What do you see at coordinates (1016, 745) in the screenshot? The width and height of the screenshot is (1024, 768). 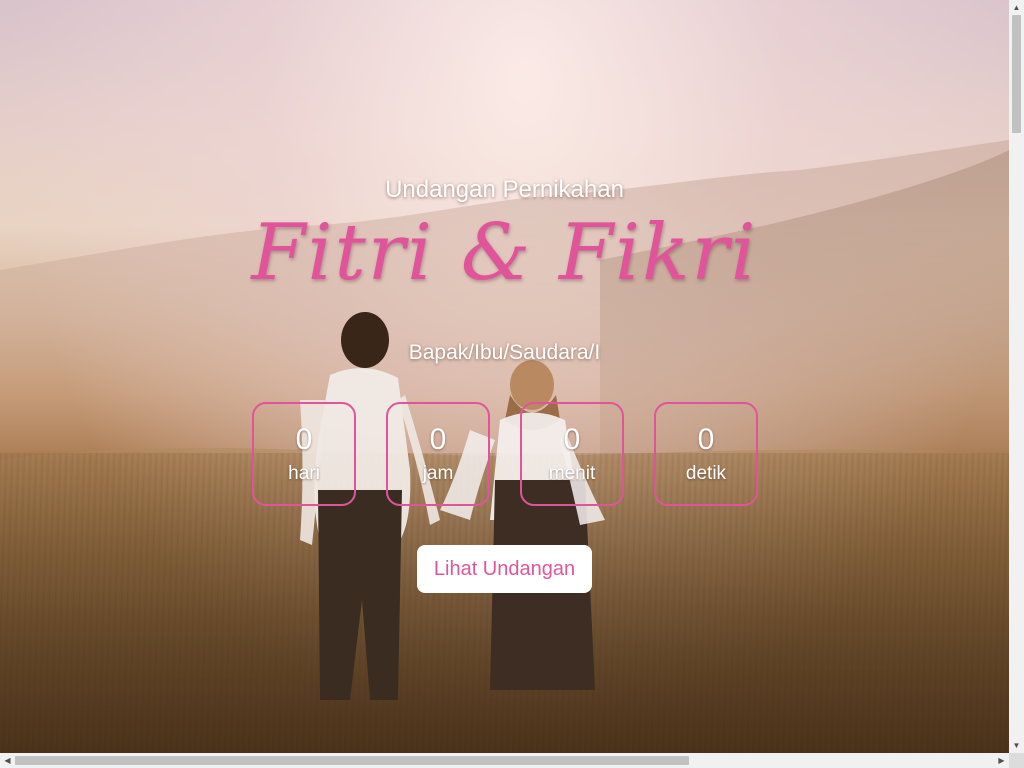 I see `scroll-down-arrow-icon: ▼` at bounding box center [1016, 745].